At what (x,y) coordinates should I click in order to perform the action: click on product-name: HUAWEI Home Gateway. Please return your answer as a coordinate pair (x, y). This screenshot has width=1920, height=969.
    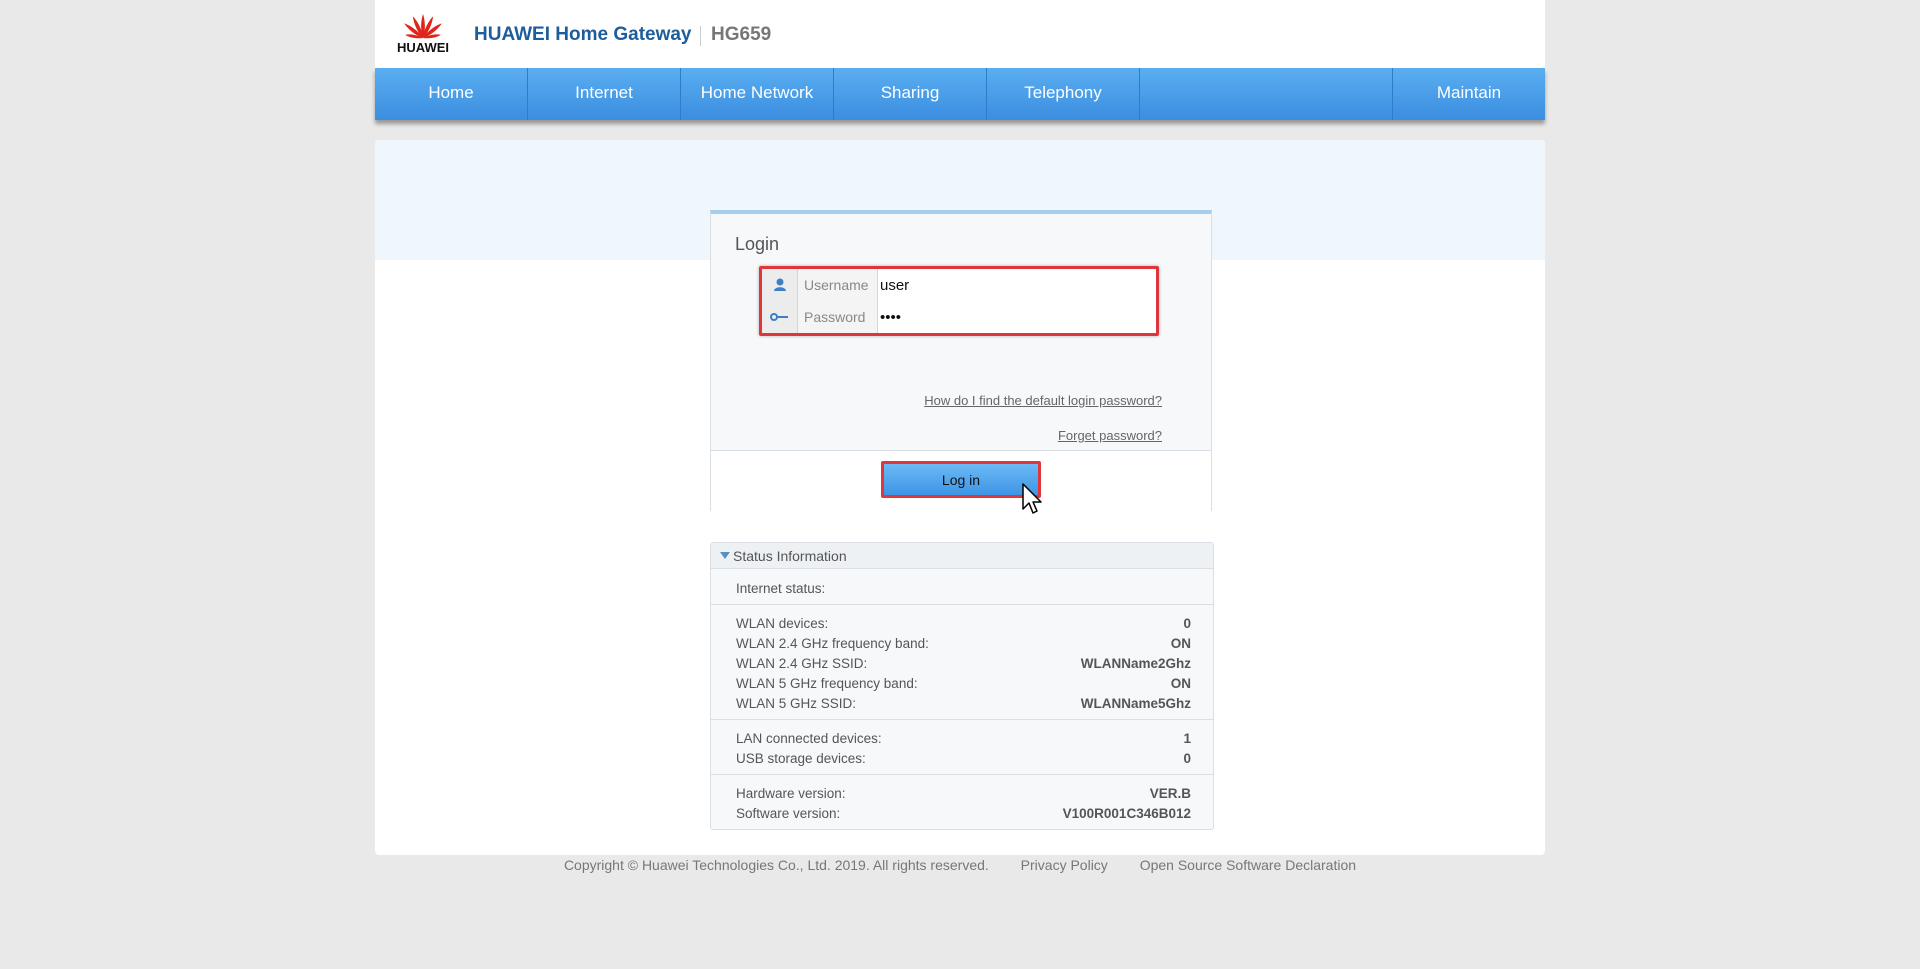
    Looking at the image, I should click on (583, 34).